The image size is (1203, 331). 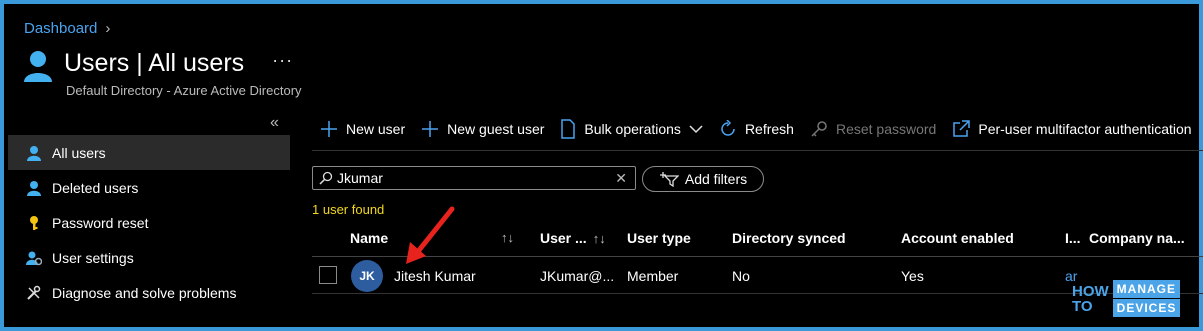 I want to click on cell-directory-synced: No, so click(x=741, y=276).